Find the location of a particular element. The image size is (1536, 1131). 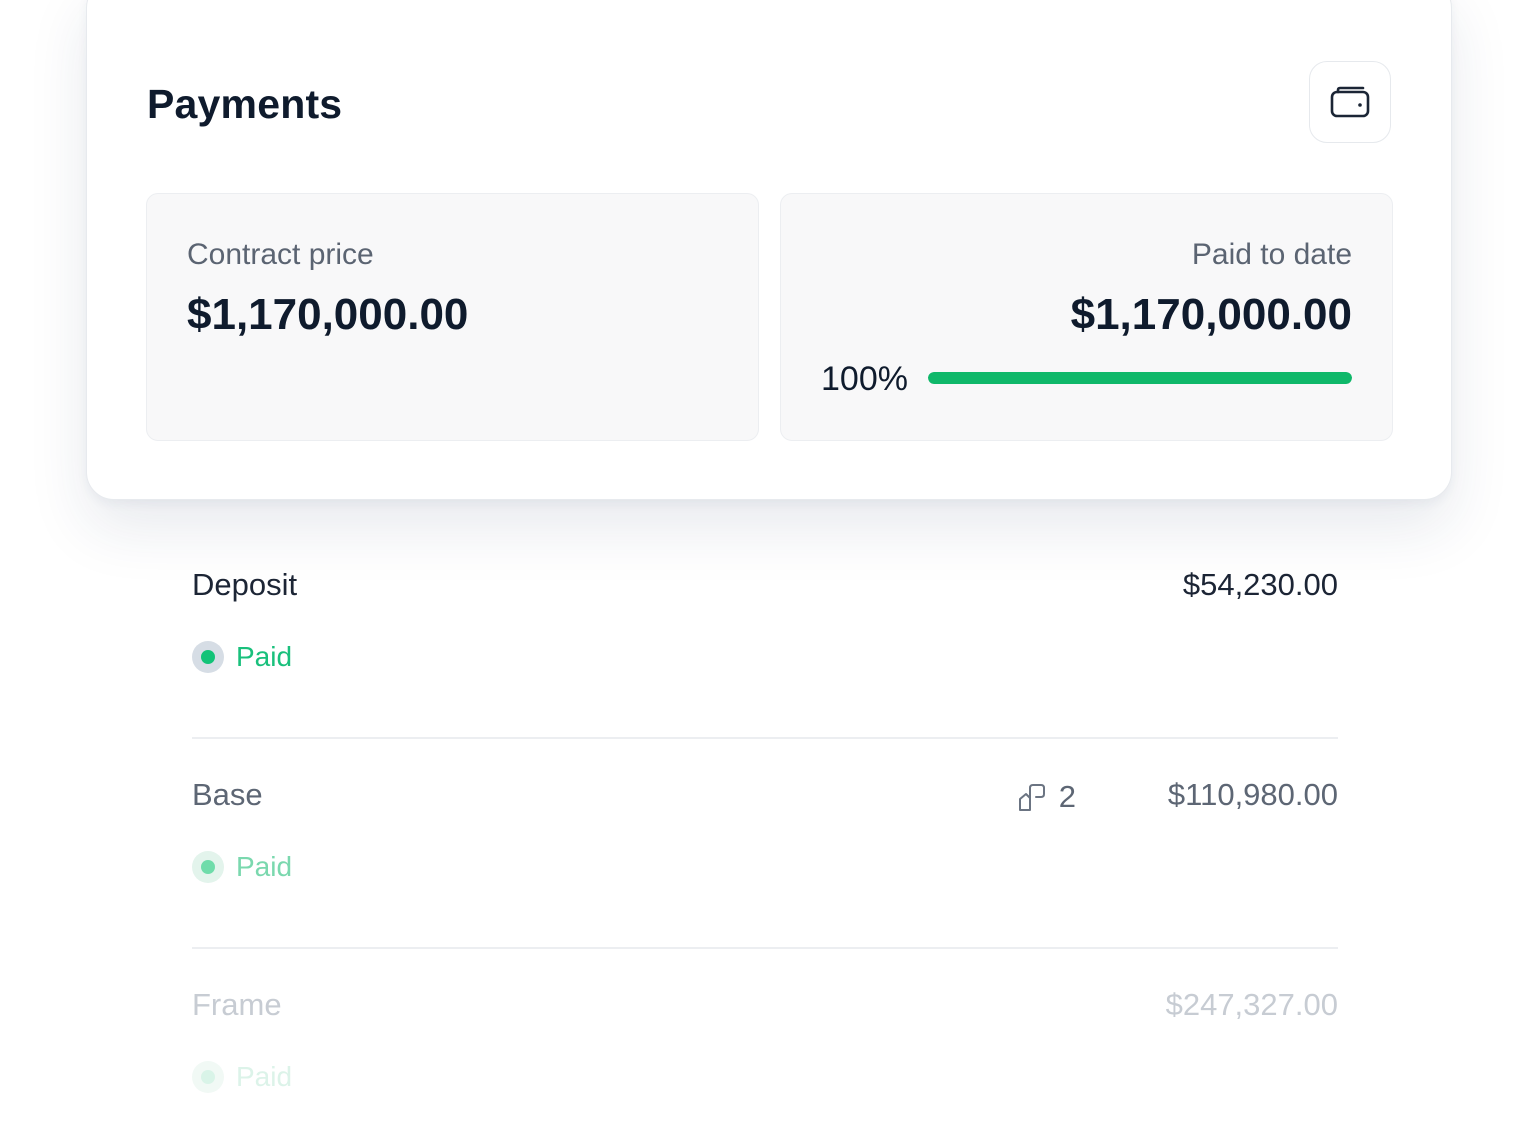

wallet-icon is located at coordinates (1350, 102).